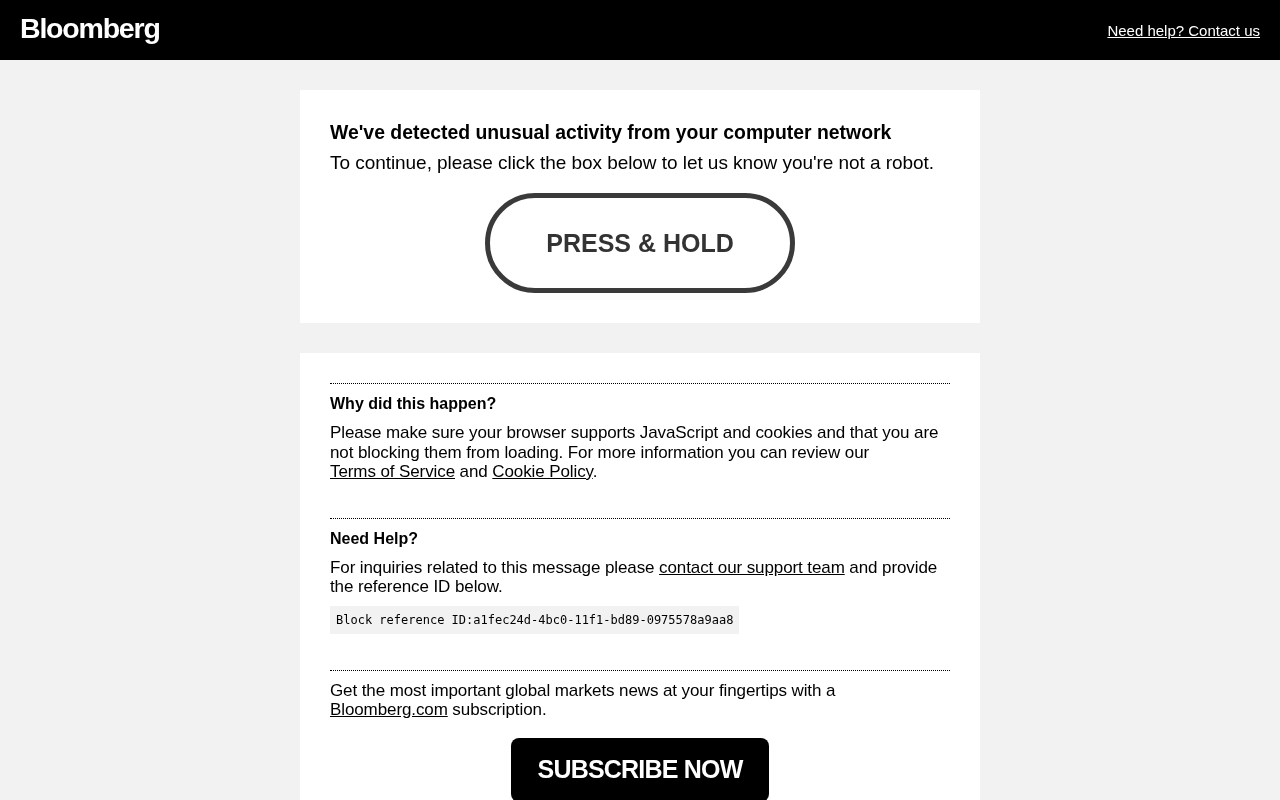  Describe the element at coordinates (640, 768) in the screenshot. I see `subscribe-button: SUBSCRIBE NOW` at that location.